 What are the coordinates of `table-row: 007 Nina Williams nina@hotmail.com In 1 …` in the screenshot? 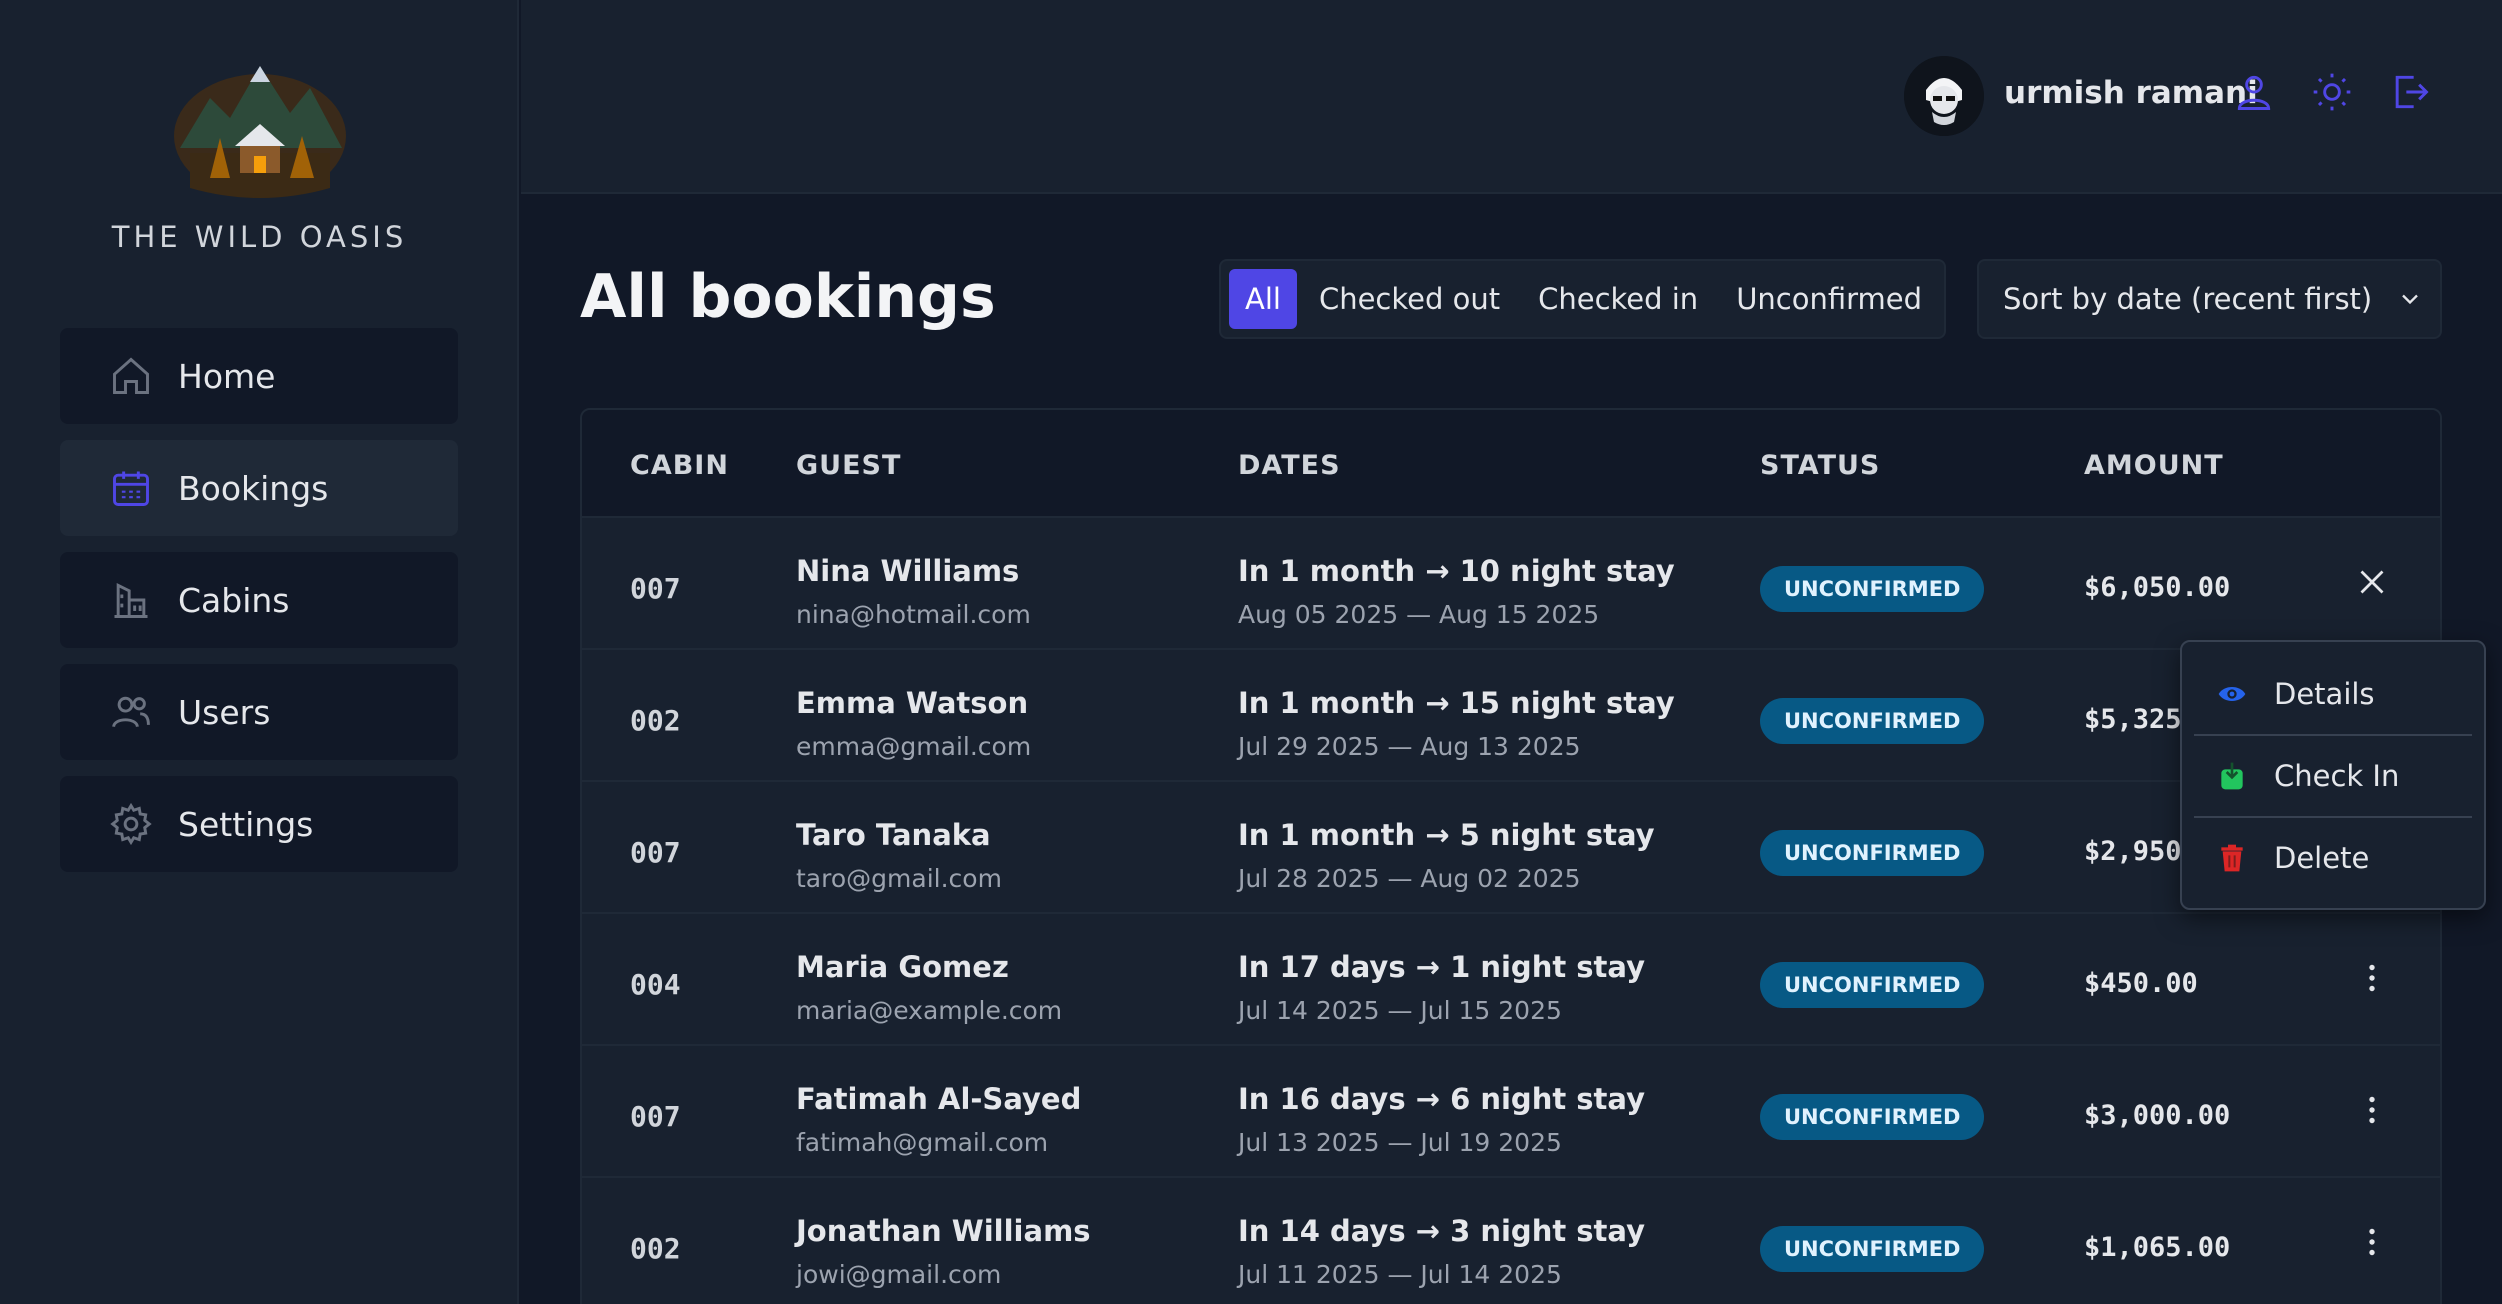 It's located at (1511, 584).